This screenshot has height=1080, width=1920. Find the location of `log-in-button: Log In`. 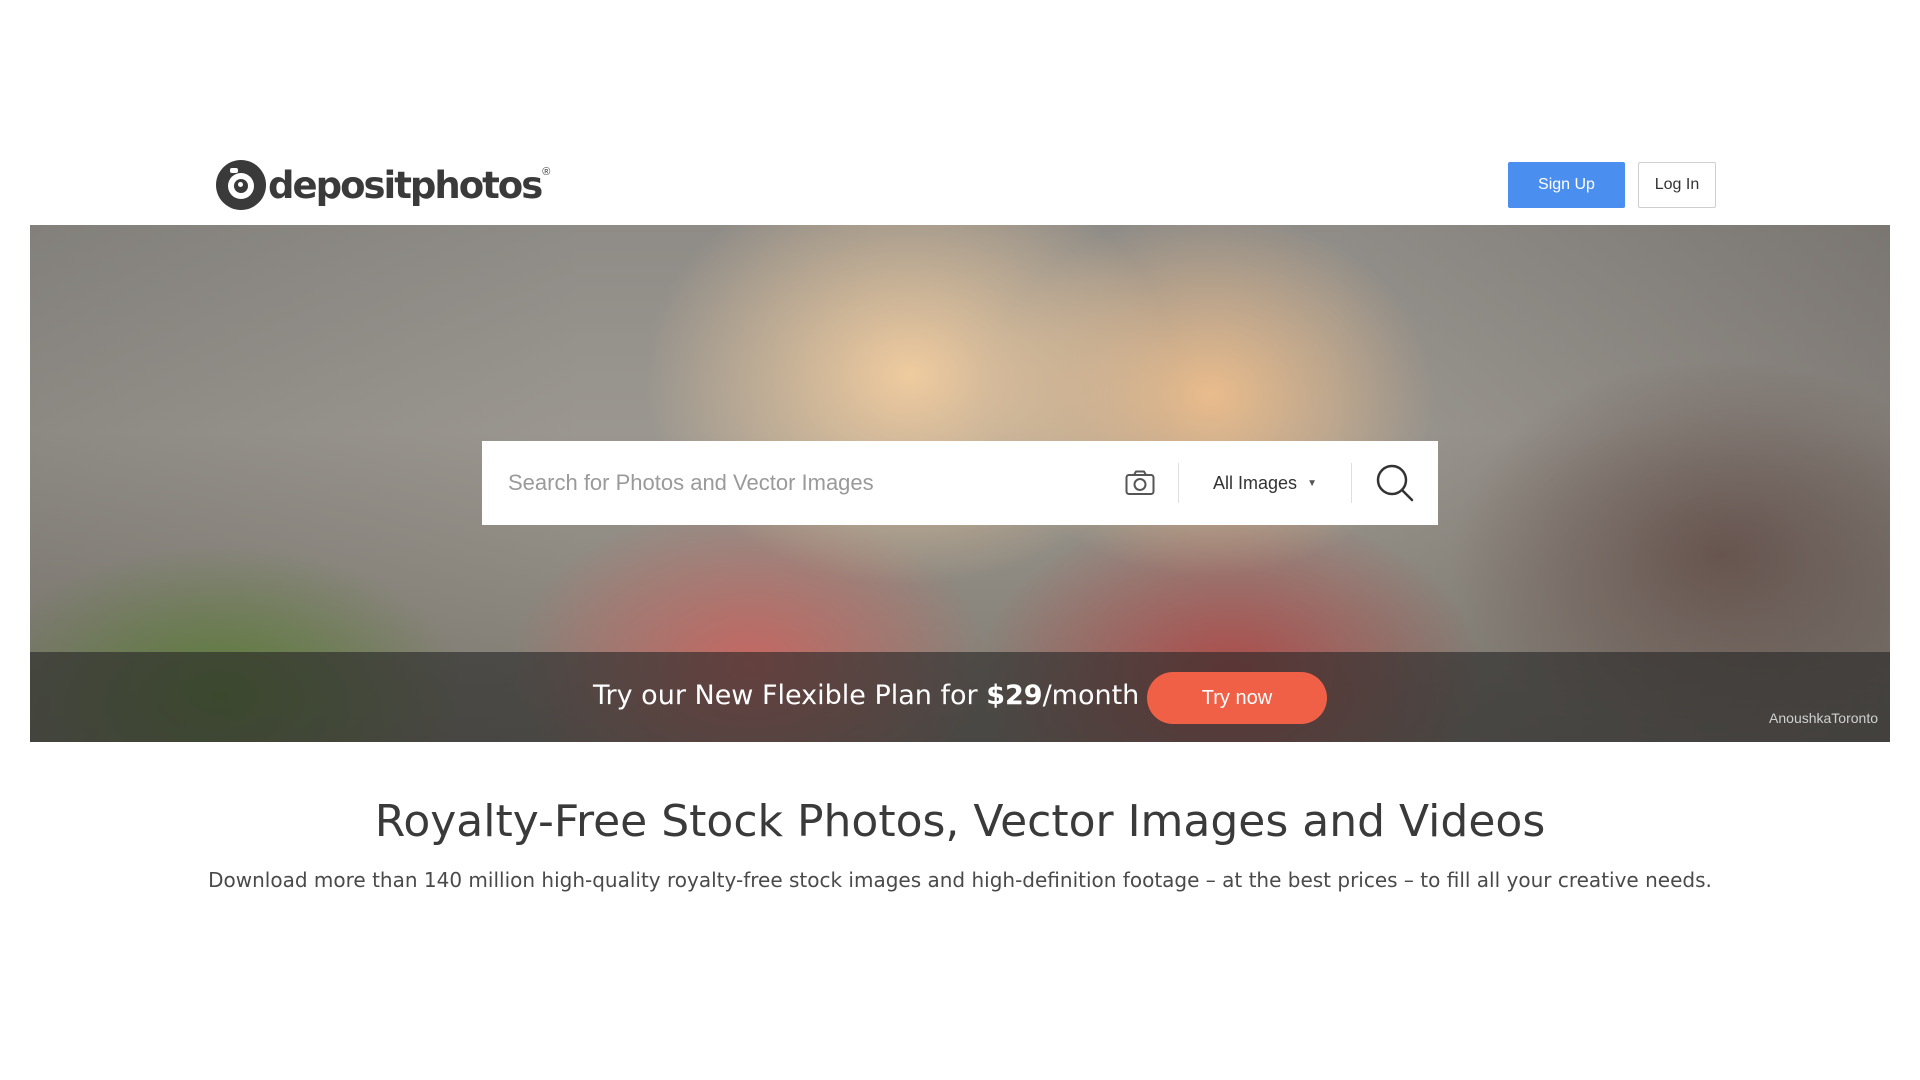

log-in-button: Log In is located at coordinates (1677, 185).